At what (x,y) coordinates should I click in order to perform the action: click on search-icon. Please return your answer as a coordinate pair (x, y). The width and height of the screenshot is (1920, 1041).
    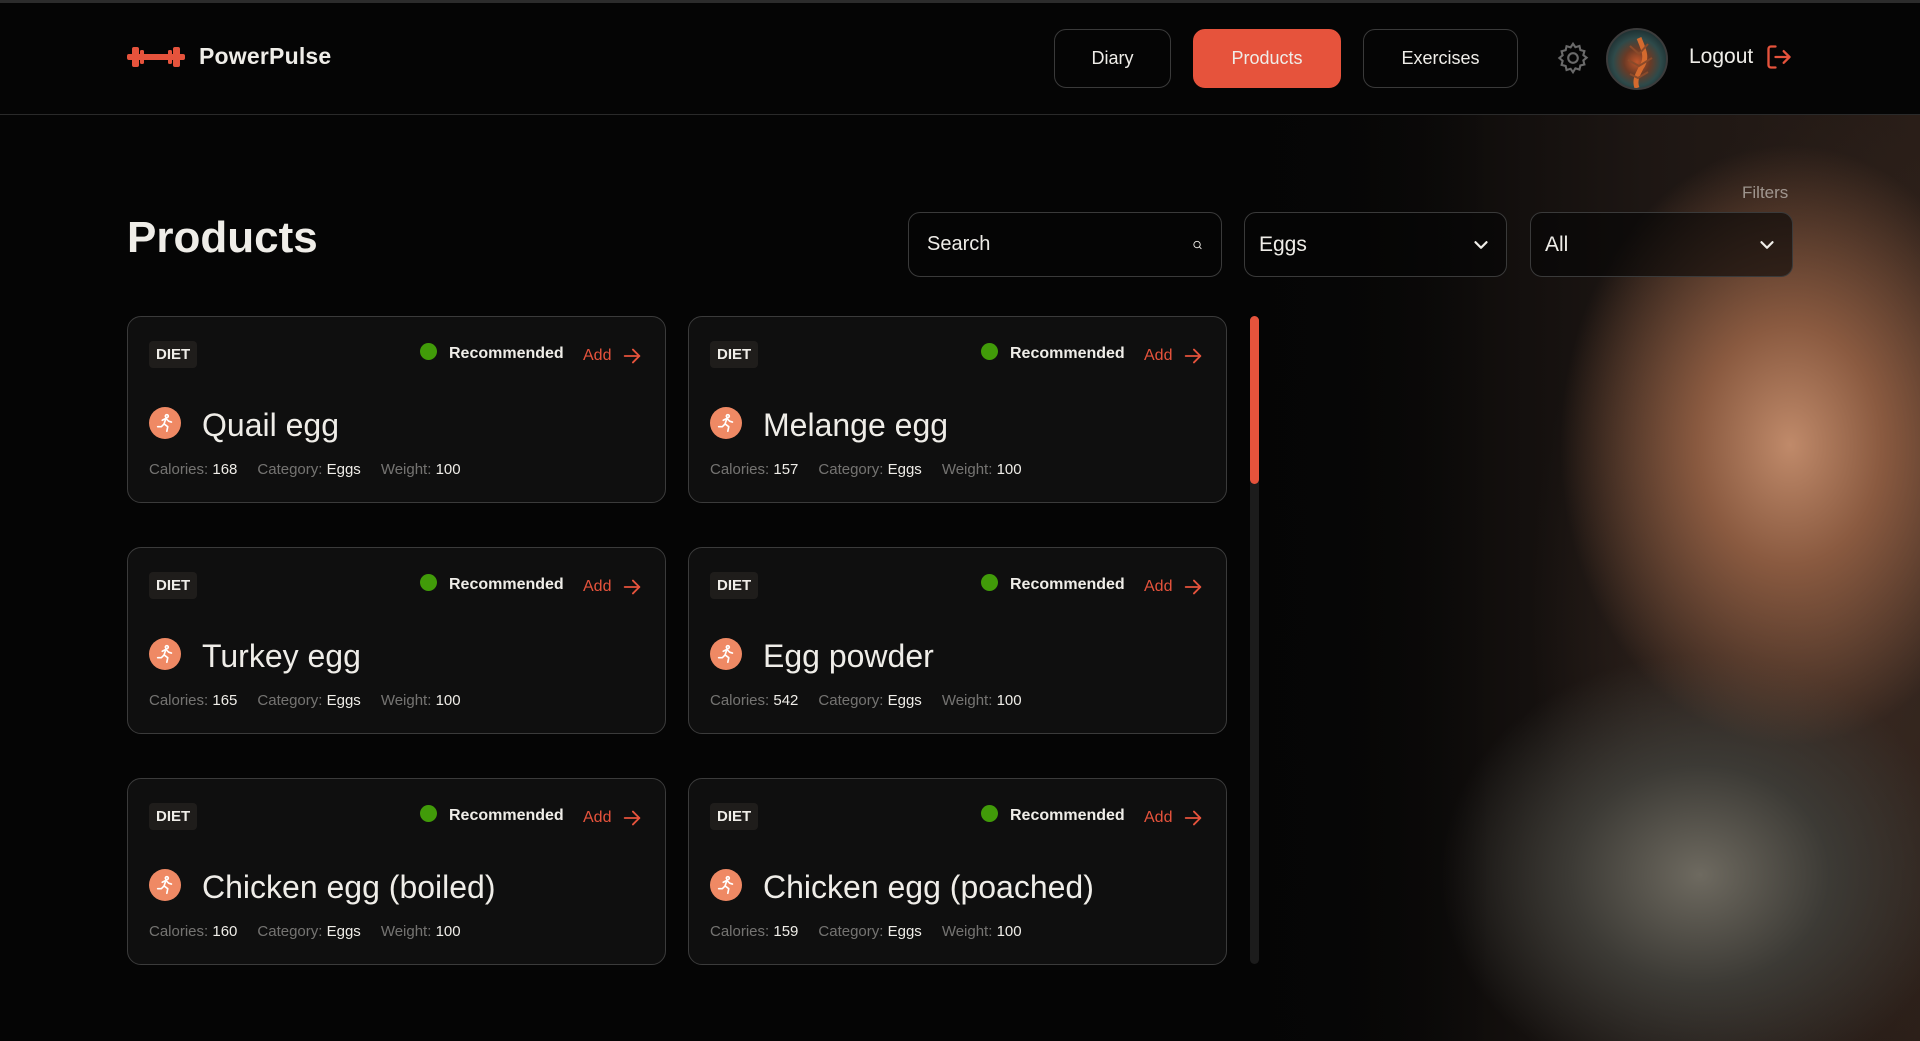
    Looking at the image, I should click on (1197, 245).